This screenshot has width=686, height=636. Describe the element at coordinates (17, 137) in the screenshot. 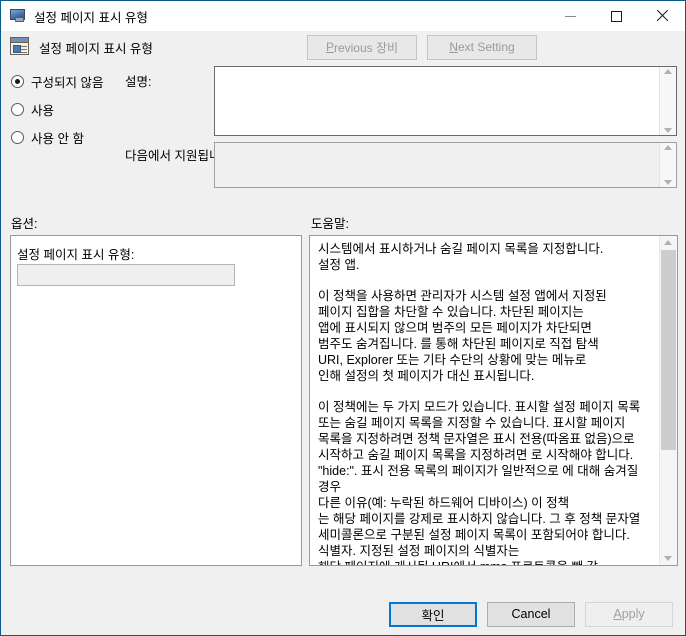

I see `radio-disabled-mark` at that location.